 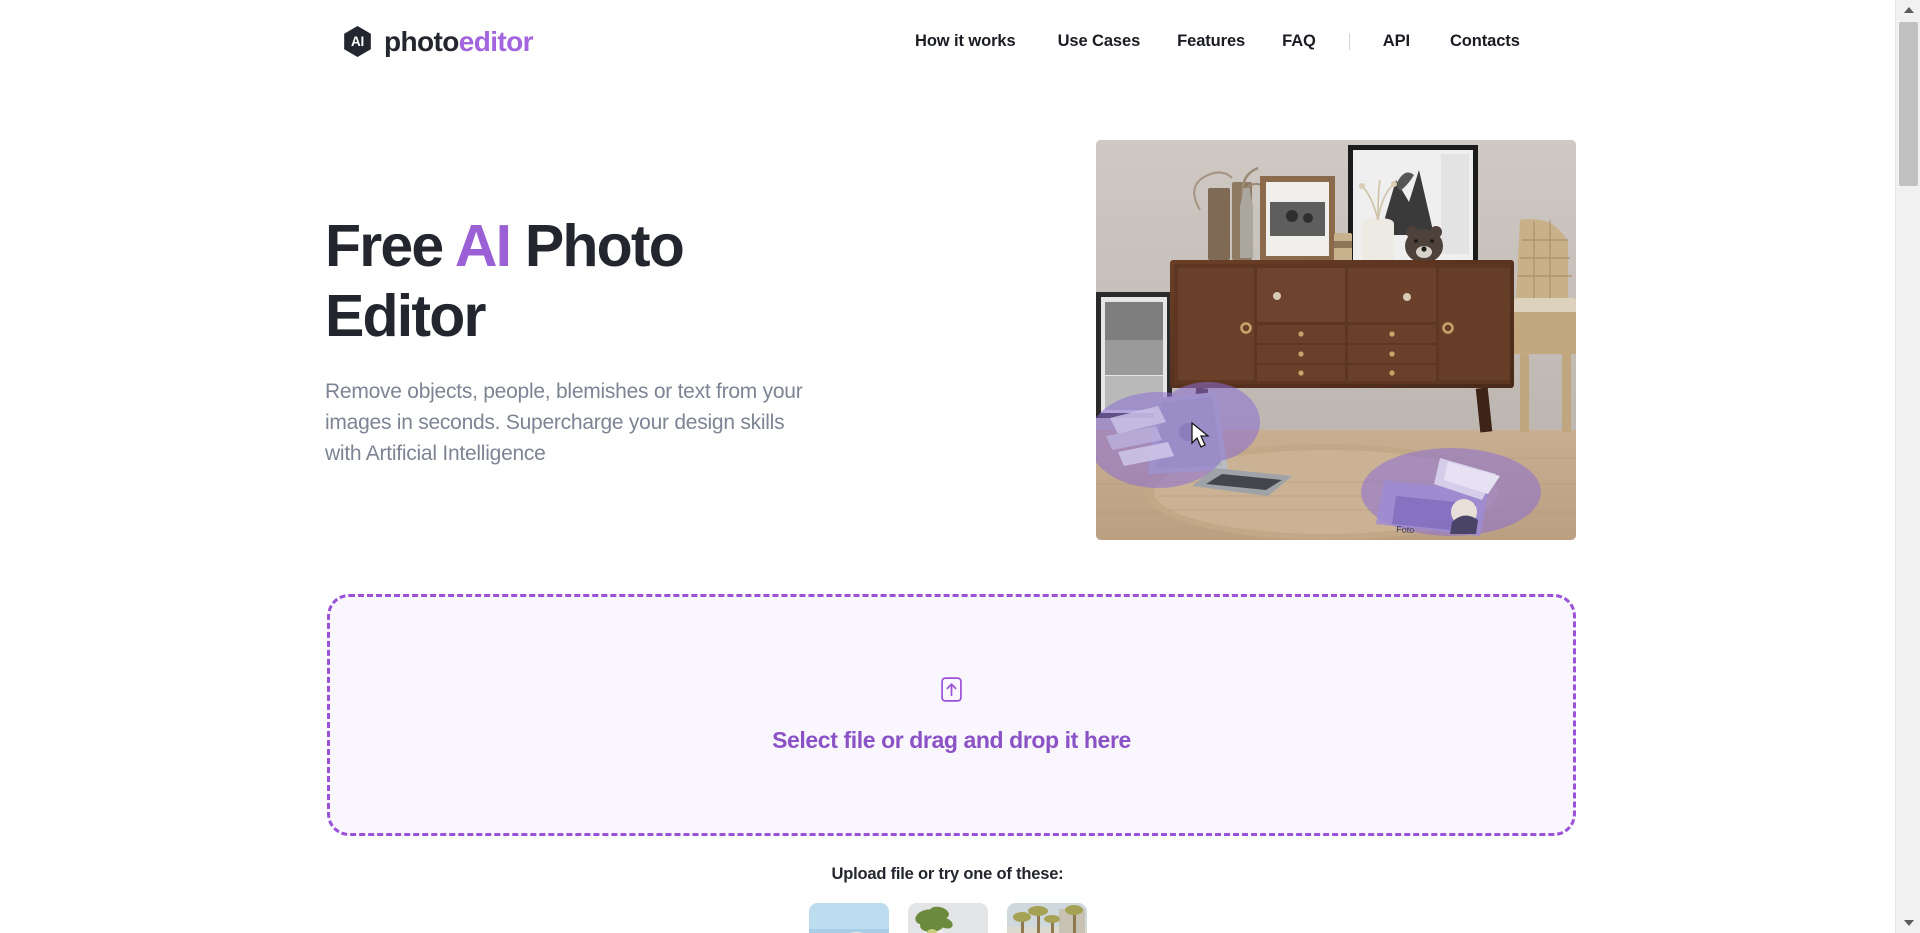 I want to click on logo-badge-text: AI, so click(x=357, y=41).